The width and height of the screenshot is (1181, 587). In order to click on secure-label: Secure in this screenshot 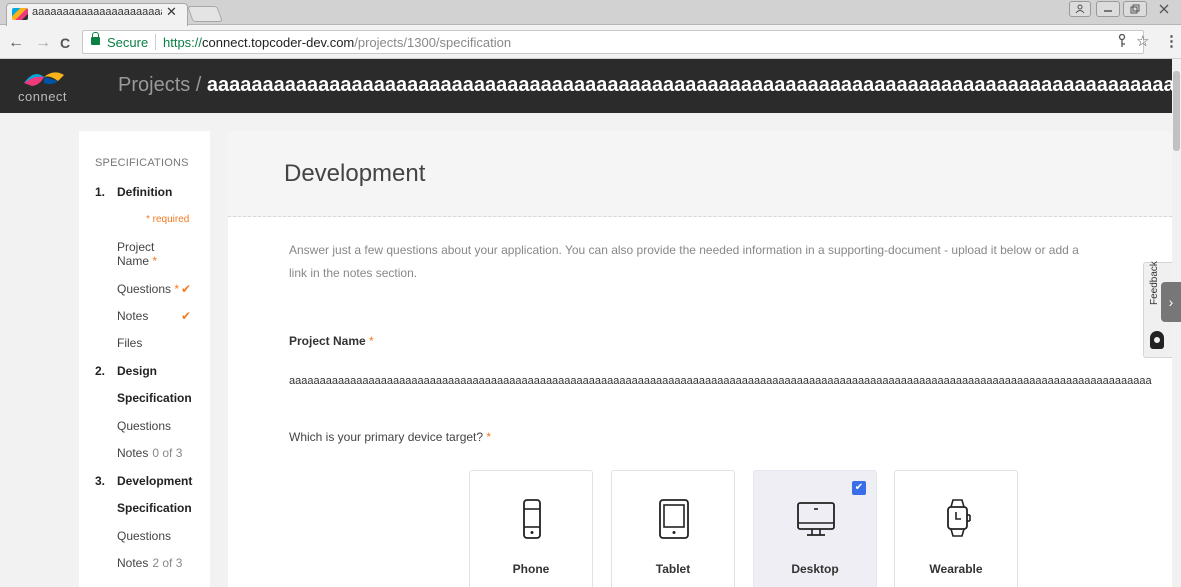, I will do `click(128, 42)`.